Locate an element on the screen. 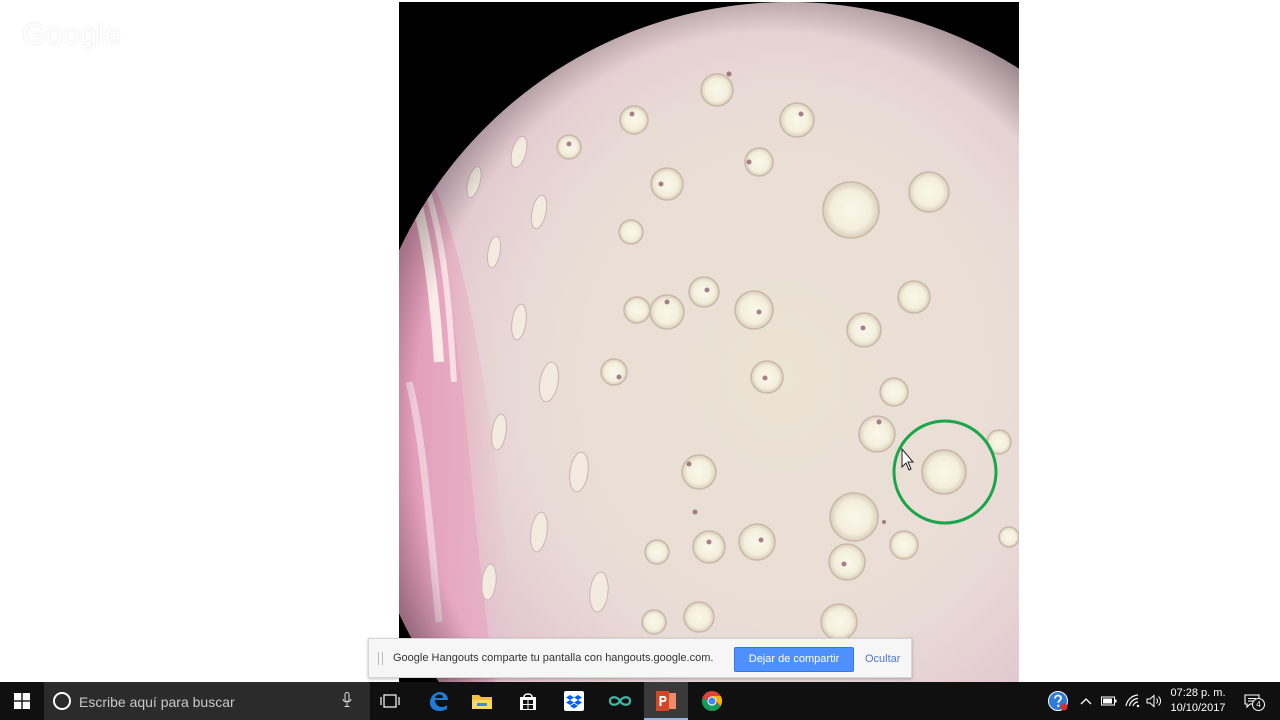  chrome-icon is located at coordinates (711, 701).